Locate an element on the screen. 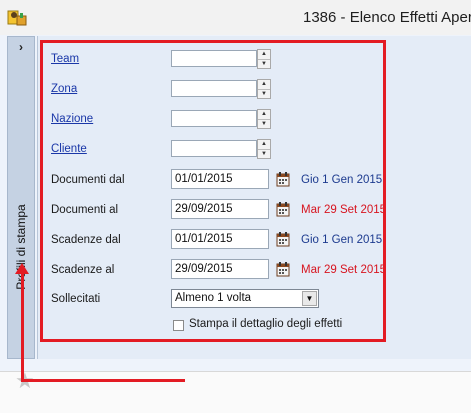 This screenshot has height=413, width=471. nazione-label: Nazione is located at coordinates (72, 119).